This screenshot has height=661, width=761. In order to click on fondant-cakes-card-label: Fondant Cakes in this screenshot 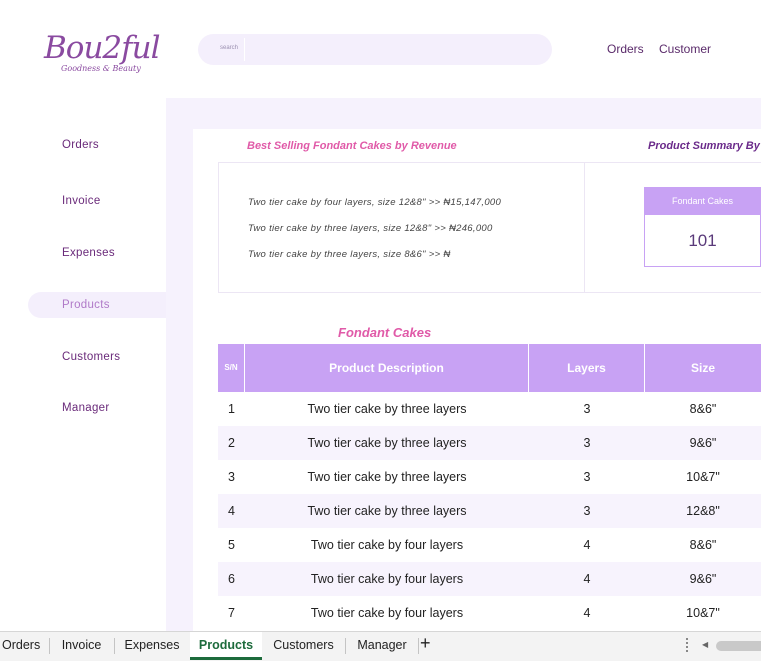, I will do `click(702, 201)`.